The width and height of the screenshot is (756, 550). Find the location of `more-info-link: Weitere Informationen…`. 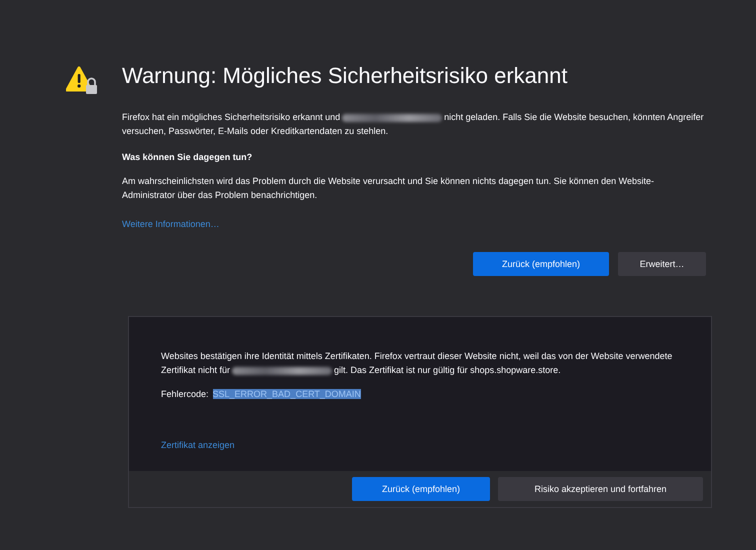

more-info-link: Weitere Informationen… is located at coordinates (171, 224).